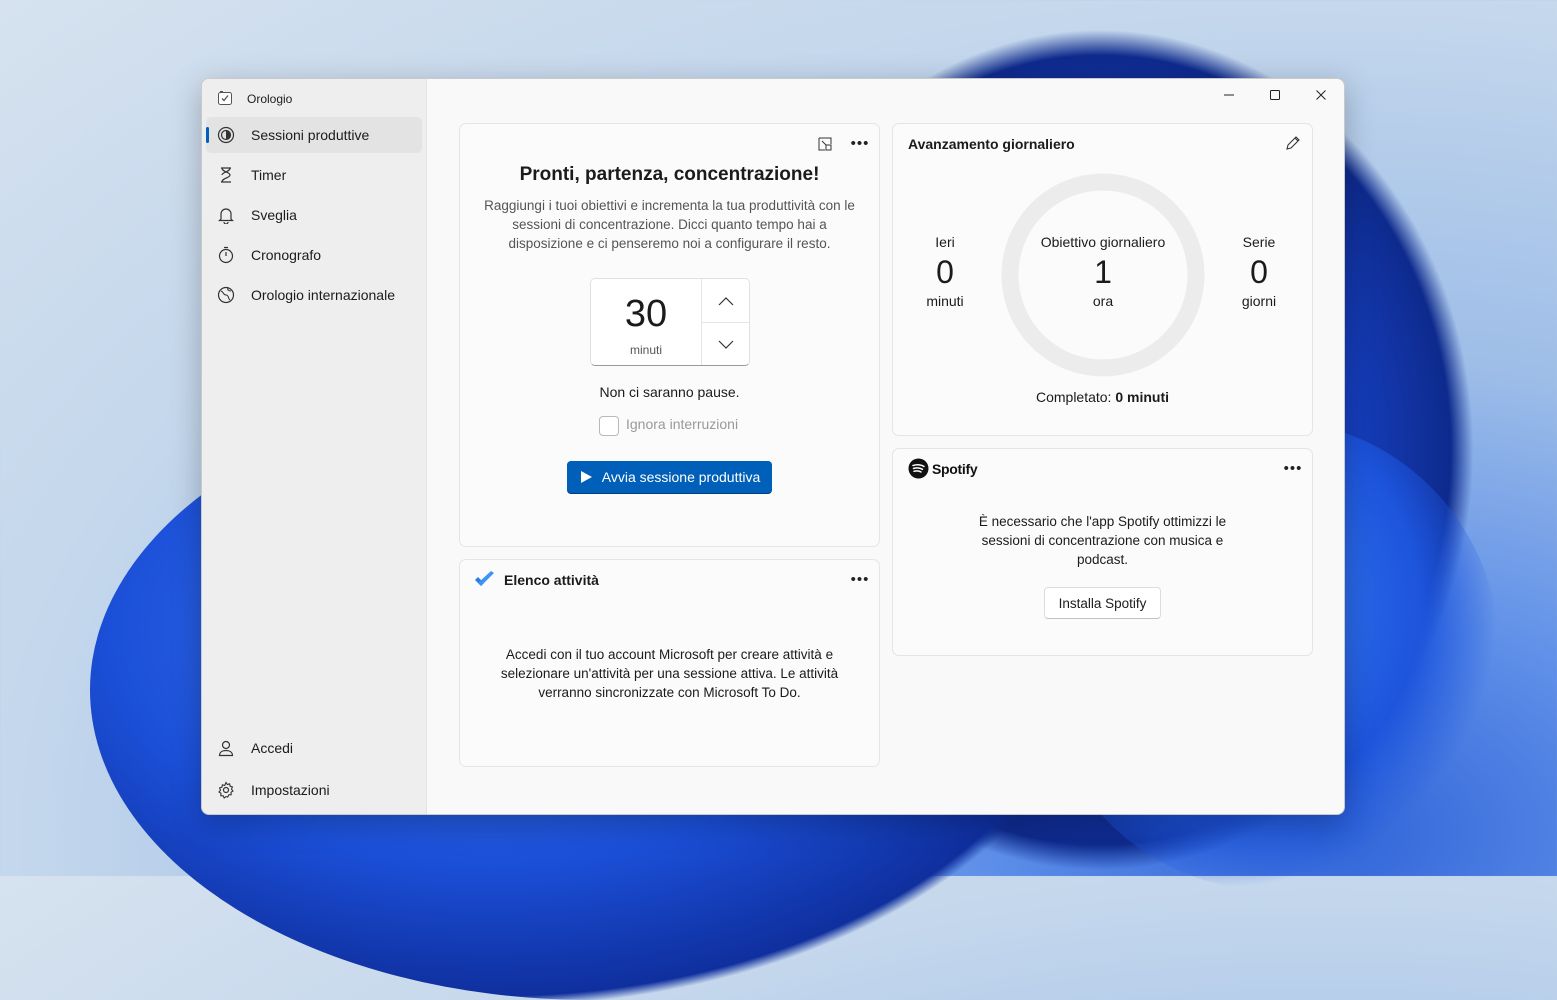 The image size is (1557, 1000). What do you see at coordinates (226, 748) in the screenshot?
I see `person-icon` at bounding box center [226, 748].